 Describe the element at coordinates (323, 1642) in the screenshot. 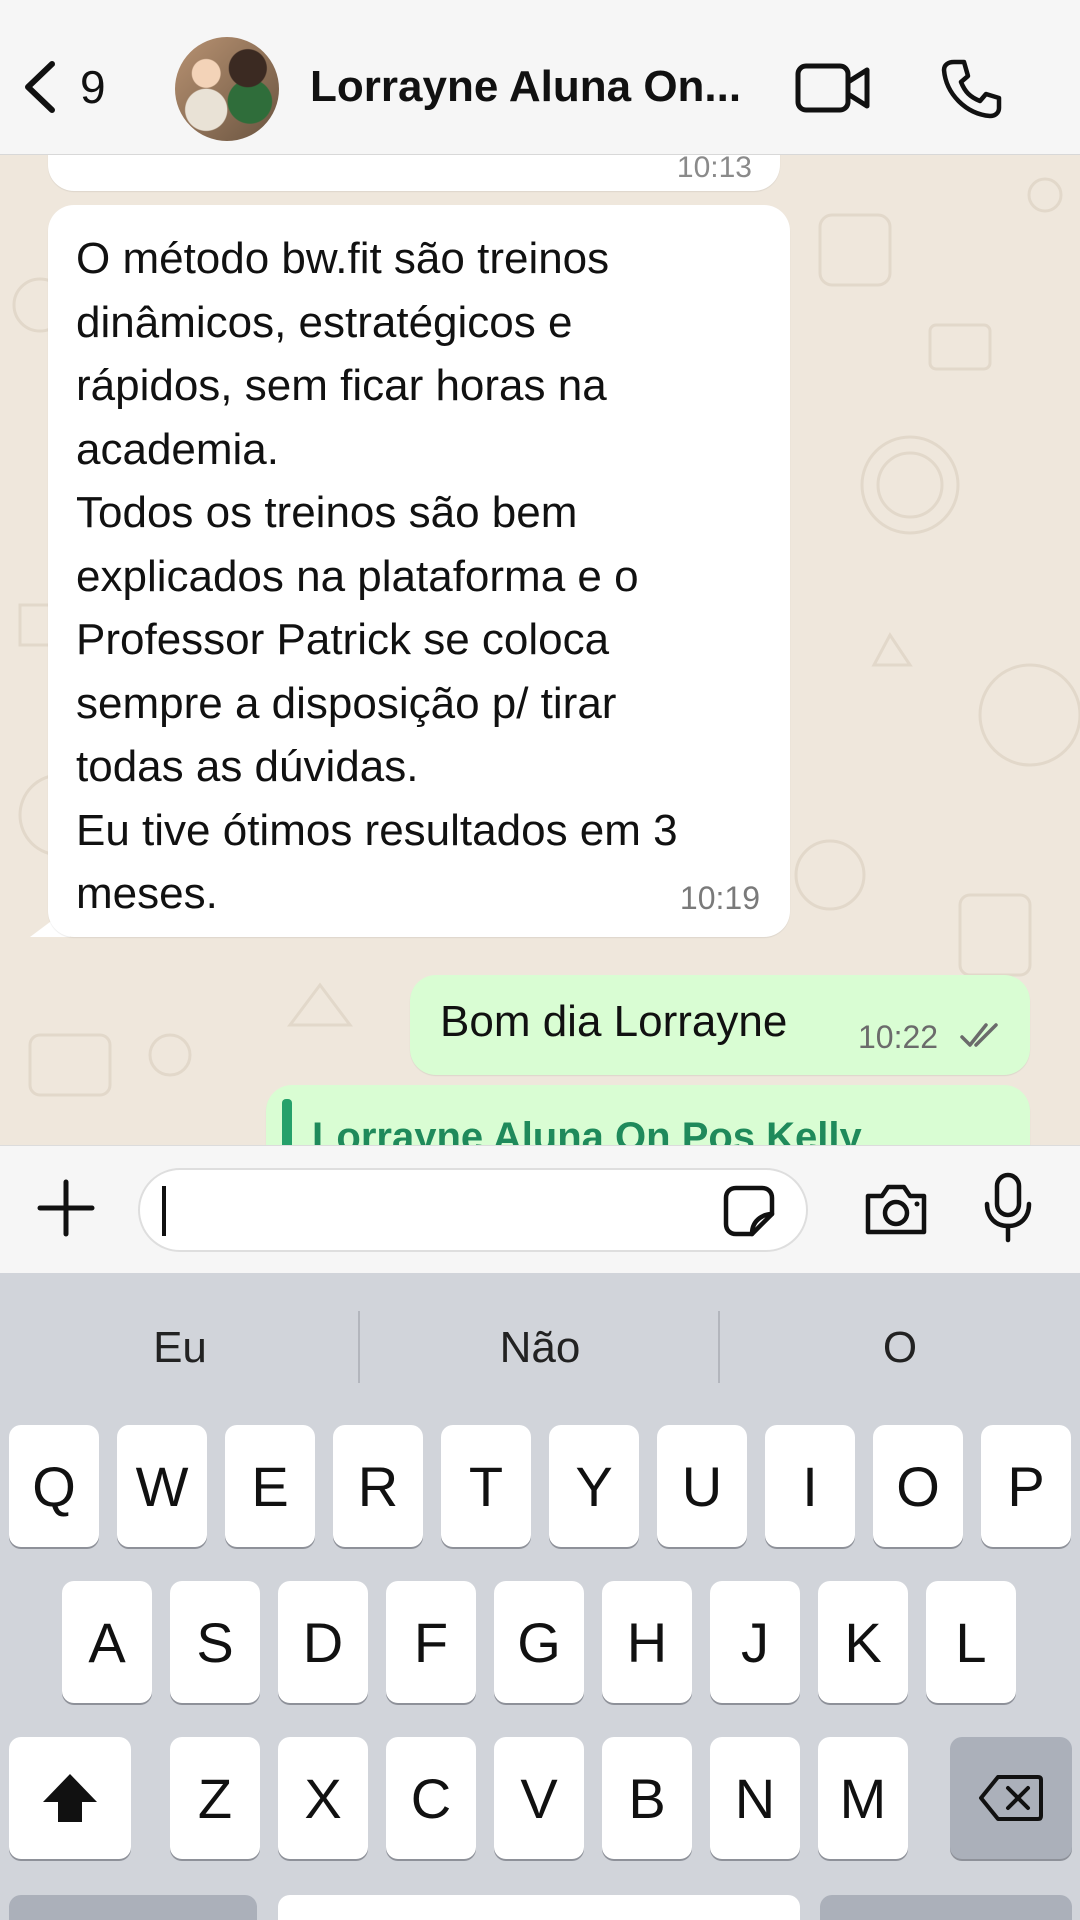

I see `key-d: D` at that location.